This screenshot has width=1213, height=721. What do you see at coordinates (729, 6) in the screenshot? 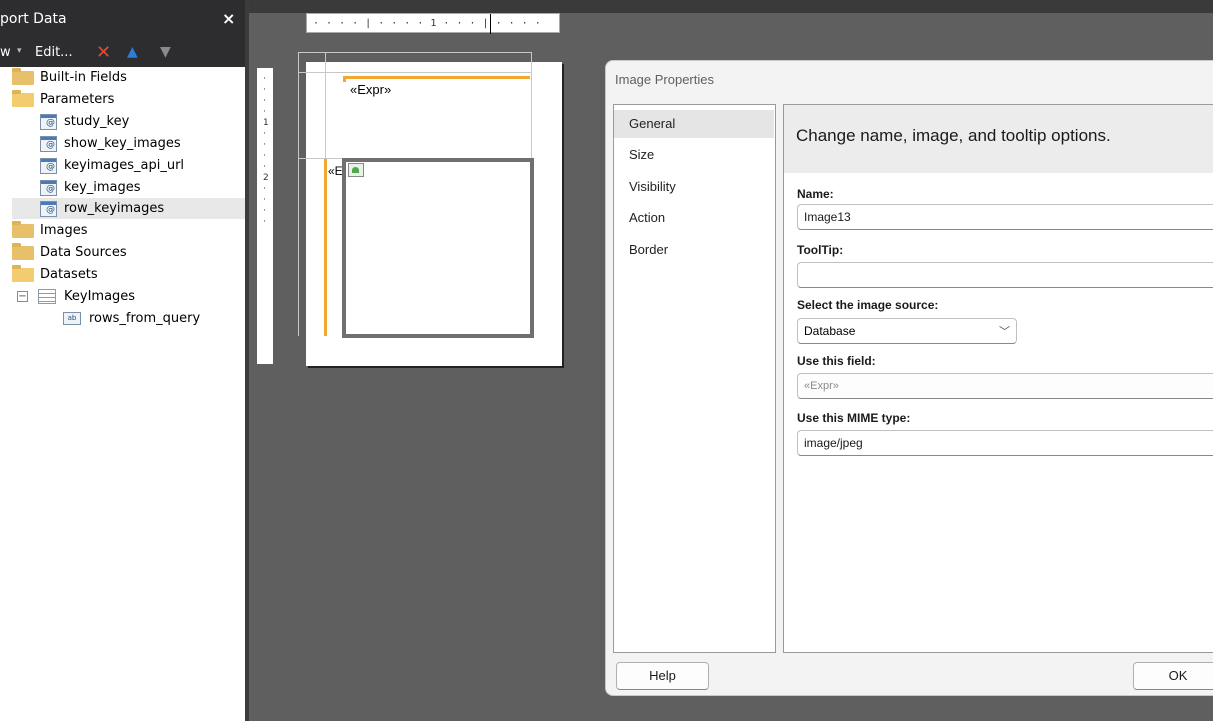
I see `designer-top-strip` at bounding box center [729, 6].